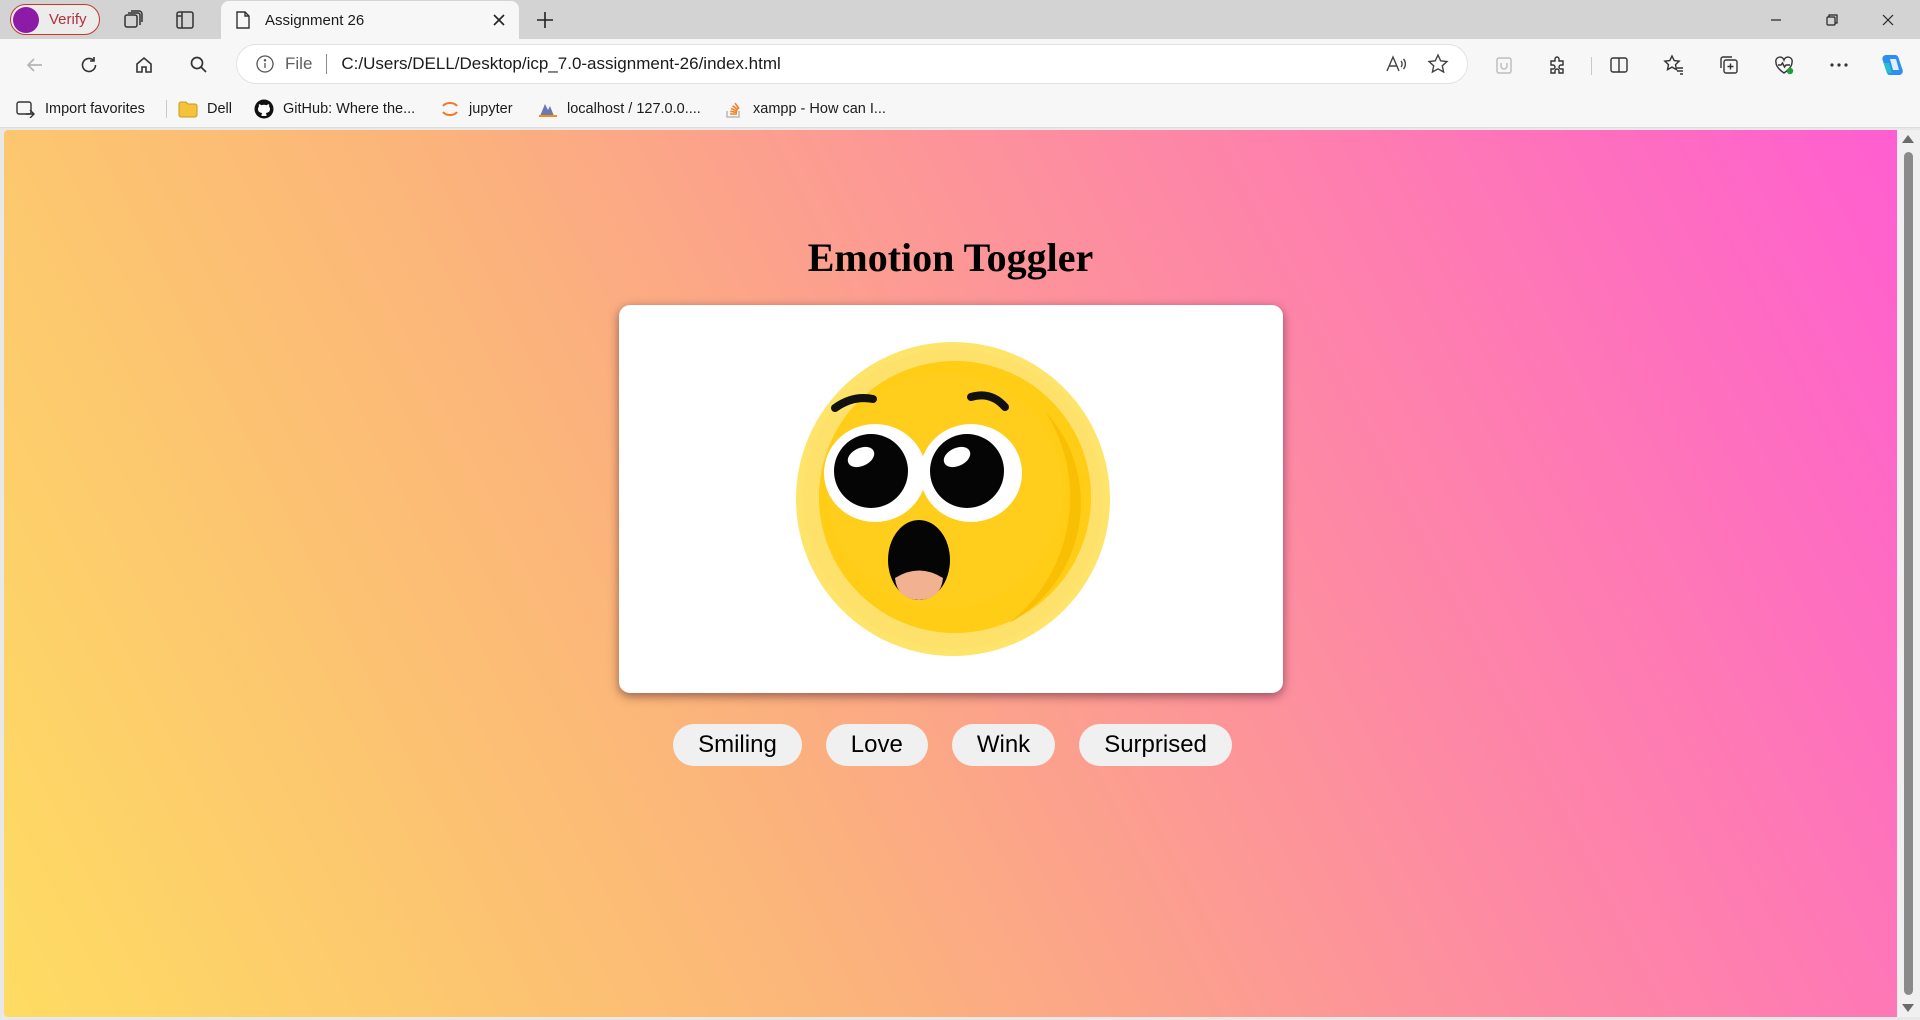 This screenshot has width=1920, height=1020. What do you see at coordinates (166, 109) in the screenshot?
I see `bookmark-divider` at bounding box center [166, 109].